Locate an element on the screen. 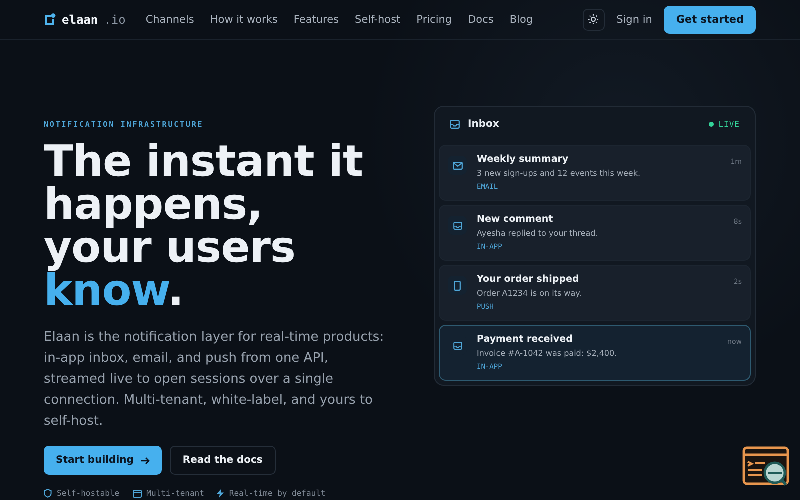 This screenshot has width=800, height=500. read-docs-button: Read the docs is located at coordinates (223, 460).